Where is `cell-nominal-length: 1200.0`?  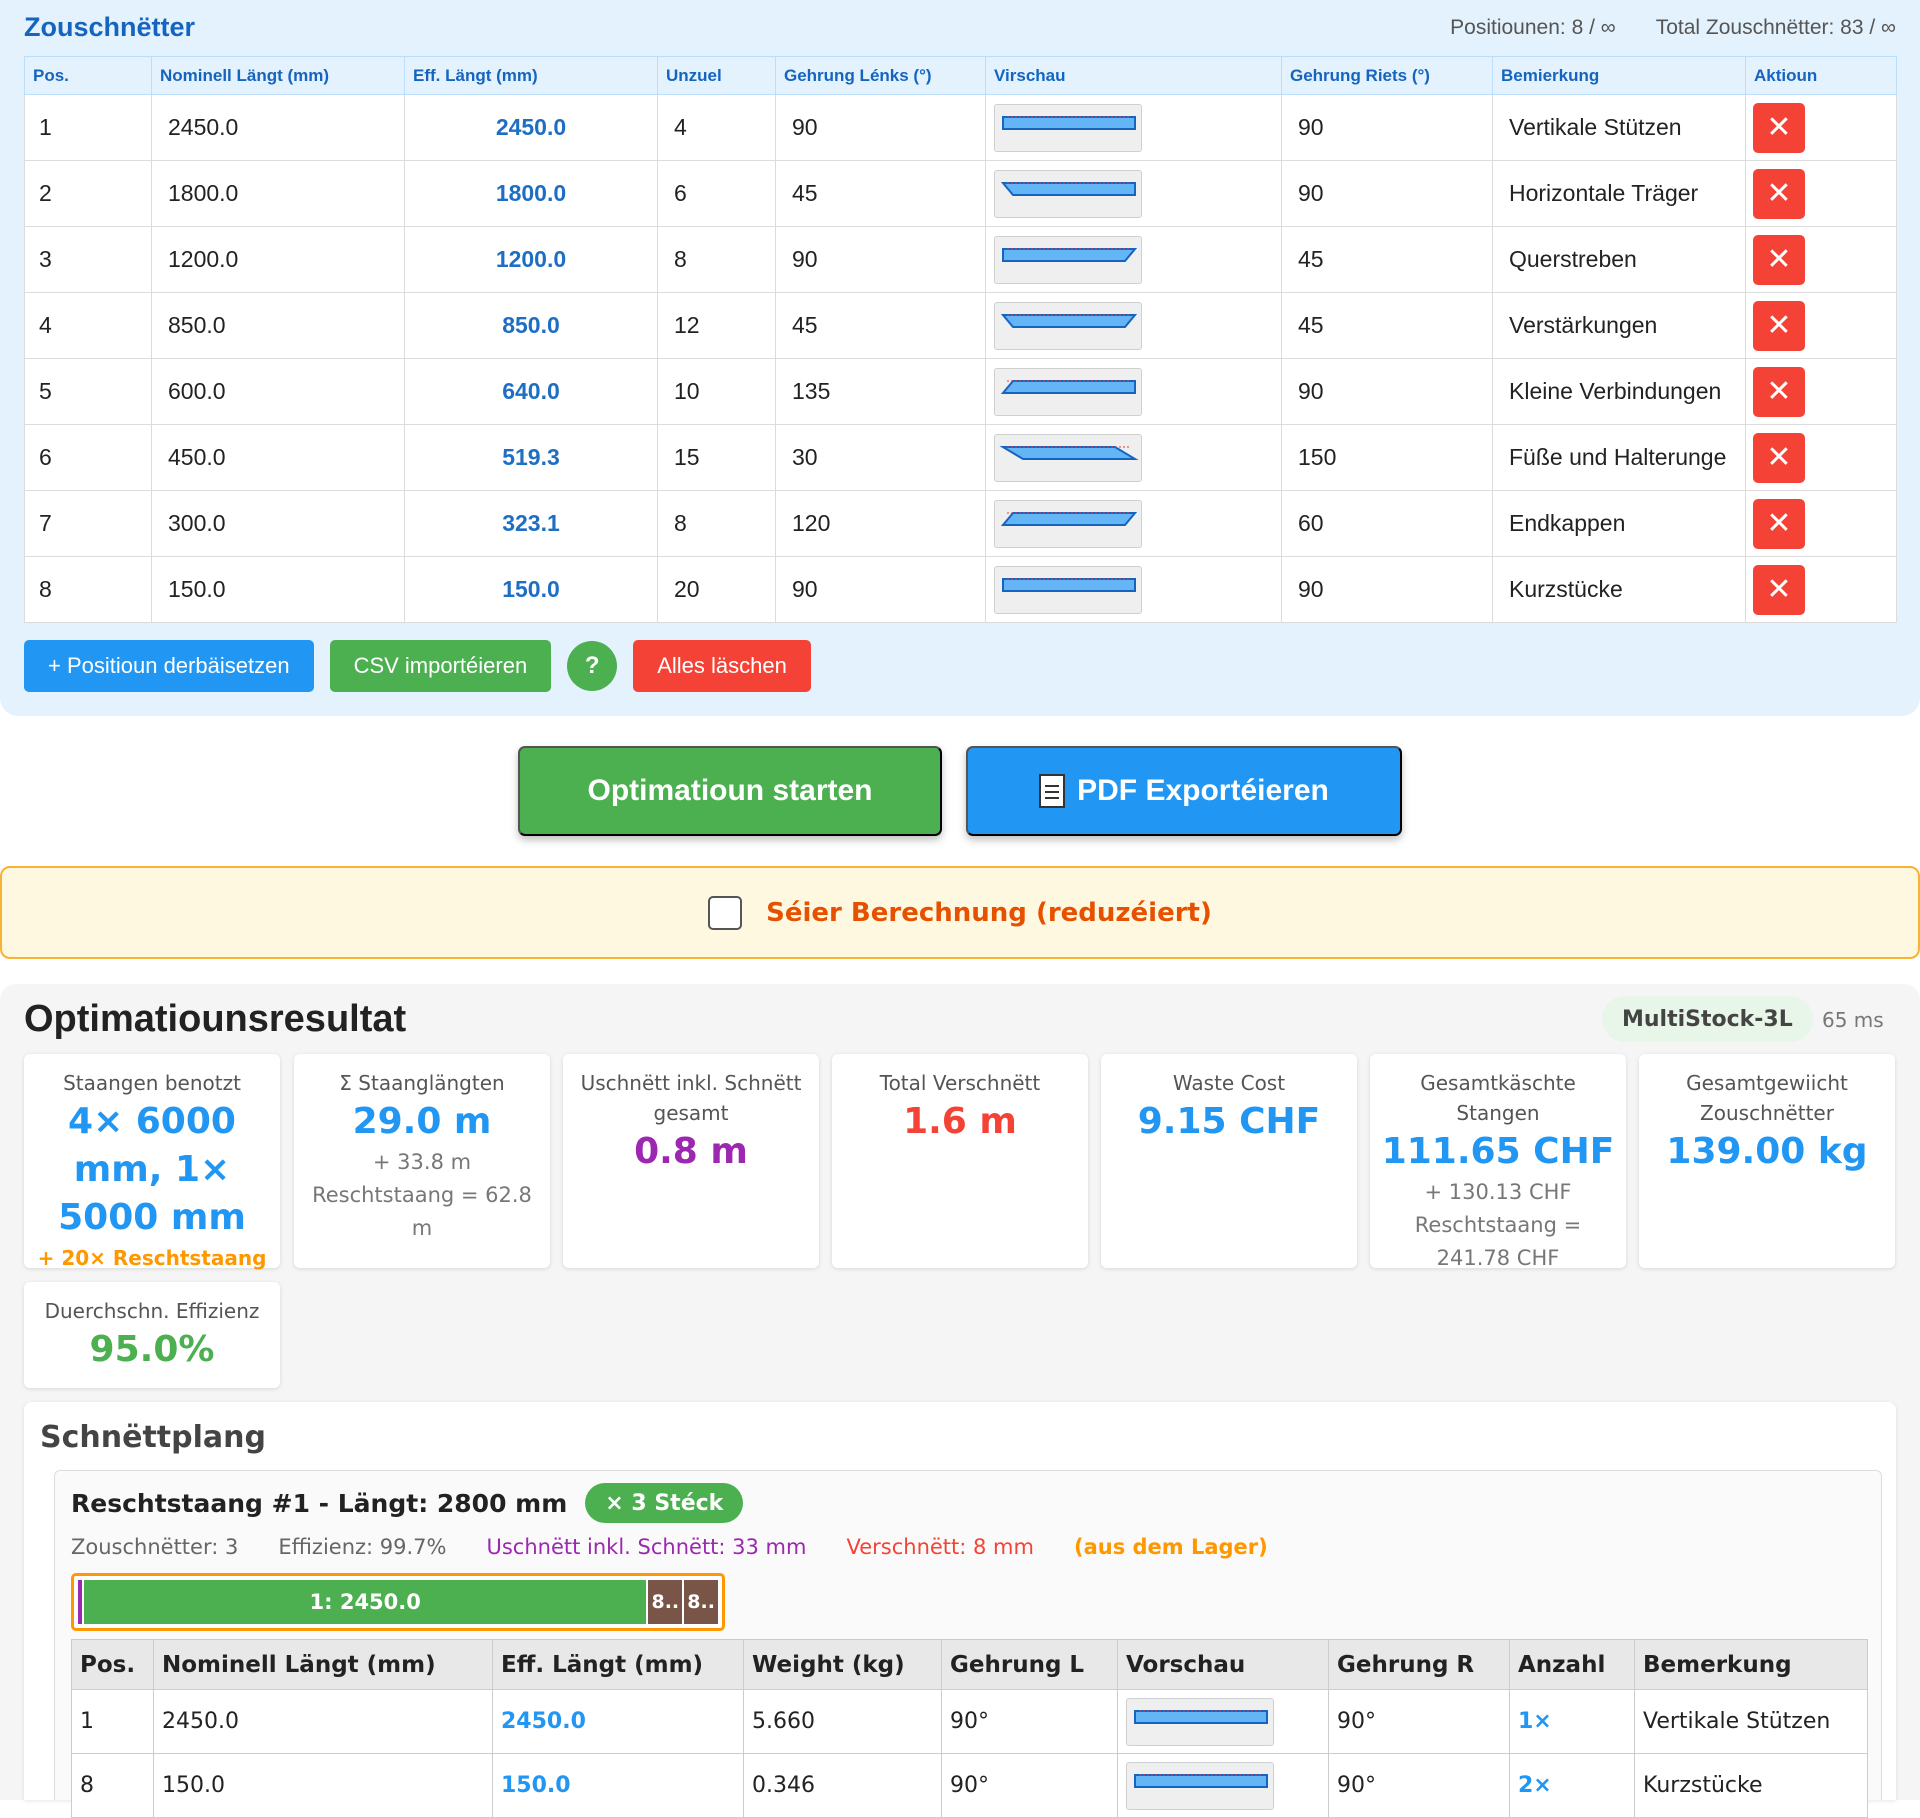 cell-nominal-length: 1200.0 is located at coordinates (278, 259).